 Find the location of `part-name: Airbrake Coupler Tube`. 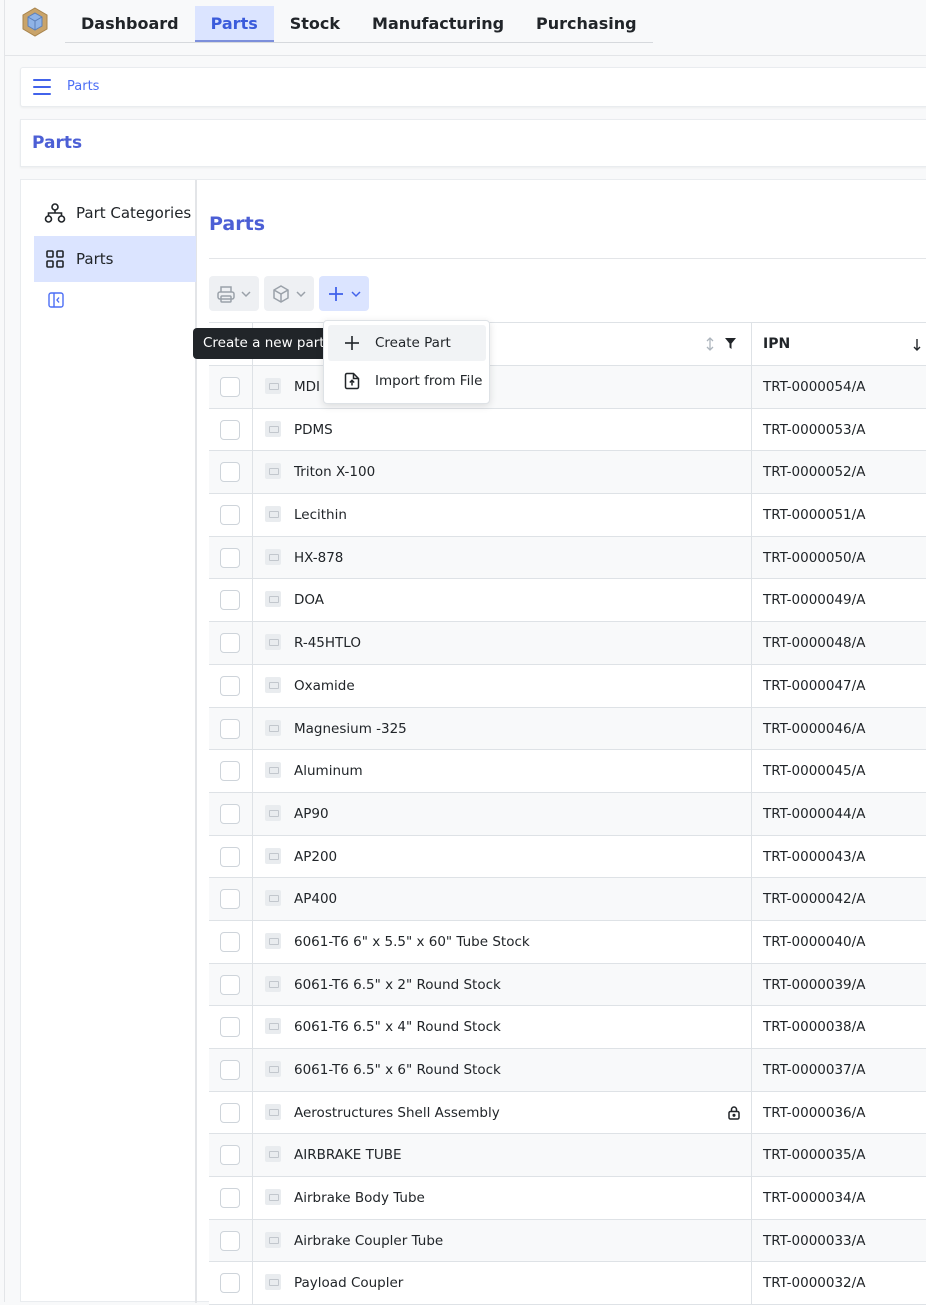

part-name: Airbrake Coupler Tube is located at coordinates (368, 1241).